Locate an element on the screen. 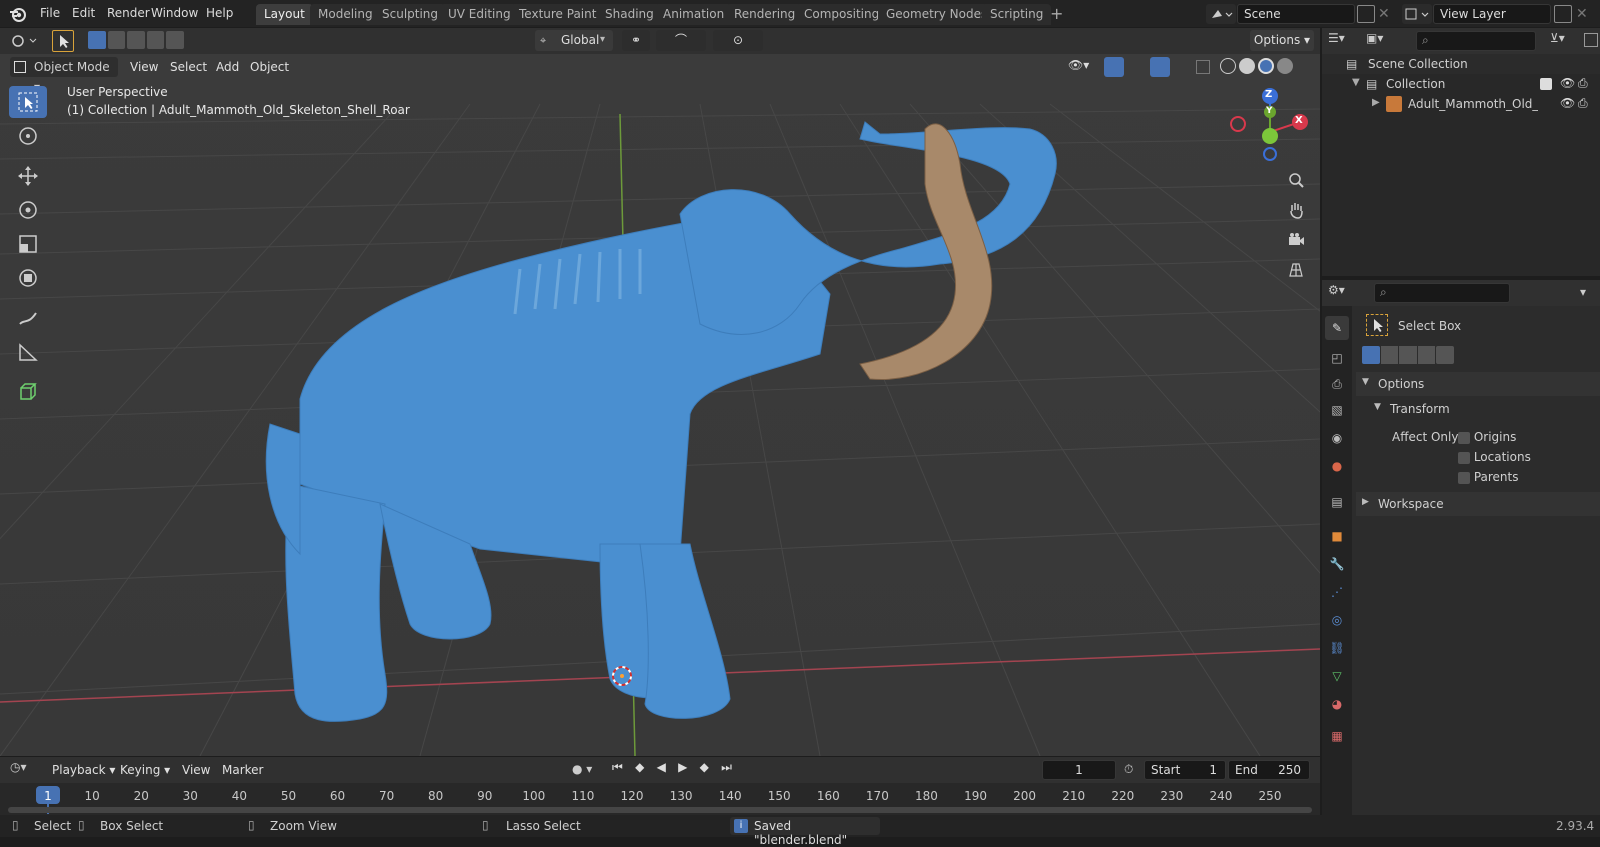 The image size is (1600, 847). new-collection-icon is located at coordinates (1591, 40).